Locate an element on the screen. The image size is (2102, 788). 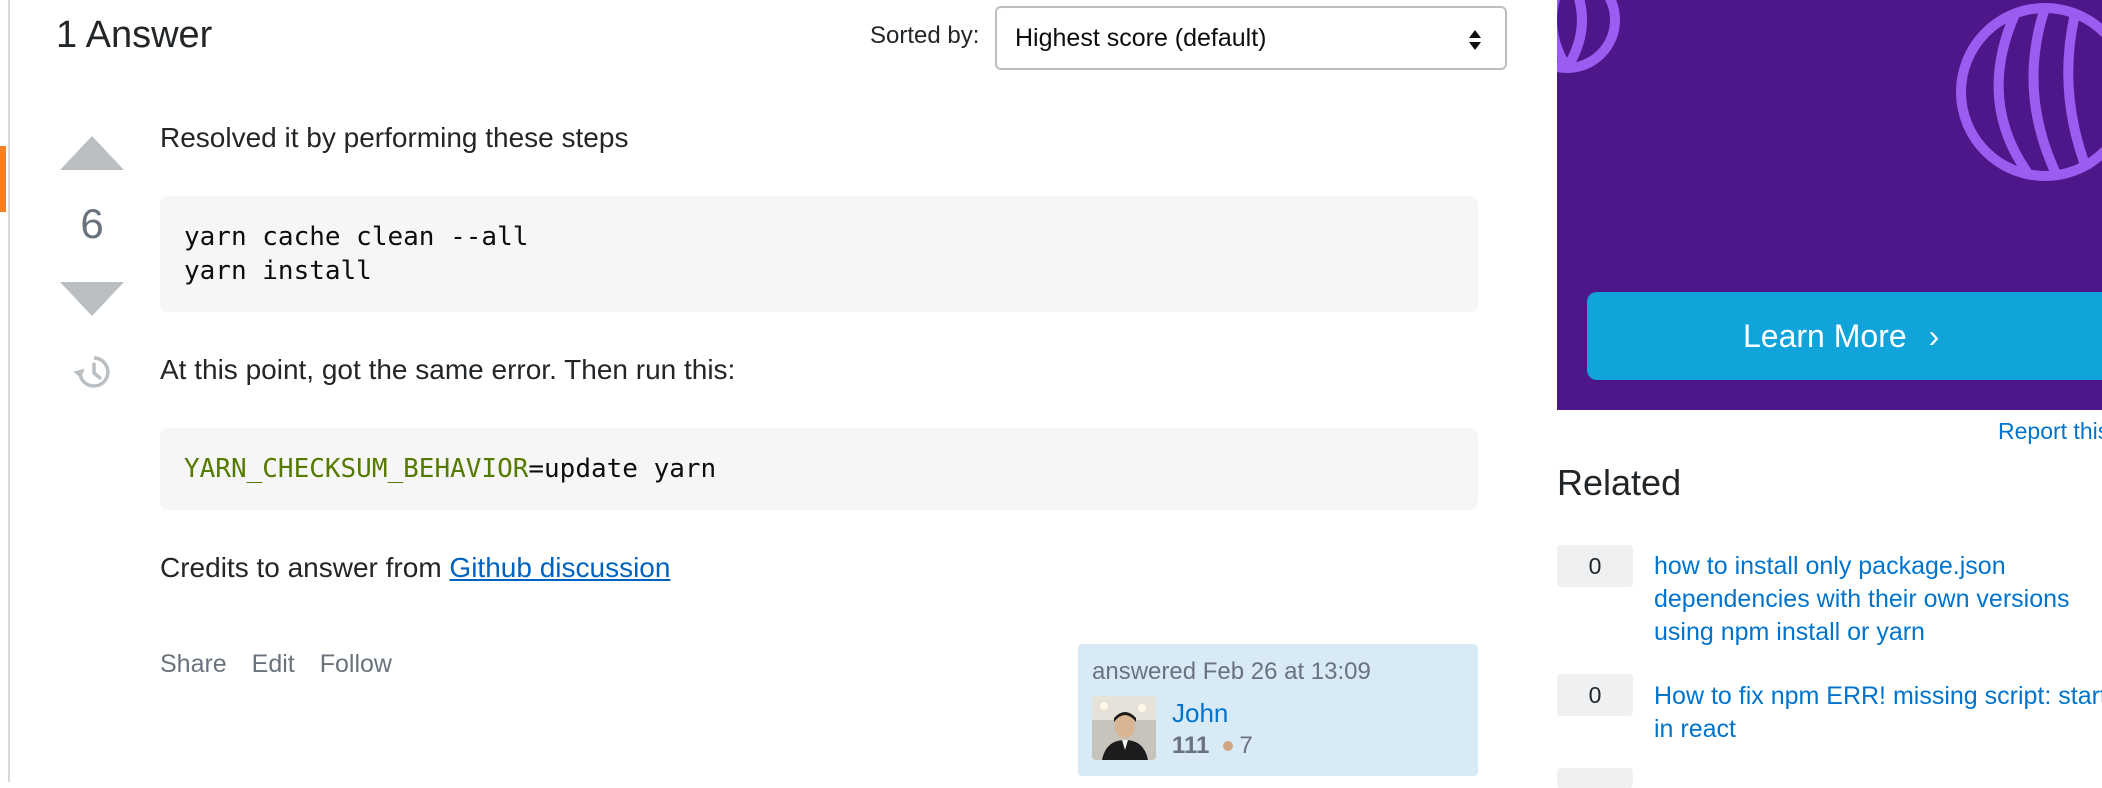
related-link-line: in react is located at coordinates (1695, 729).